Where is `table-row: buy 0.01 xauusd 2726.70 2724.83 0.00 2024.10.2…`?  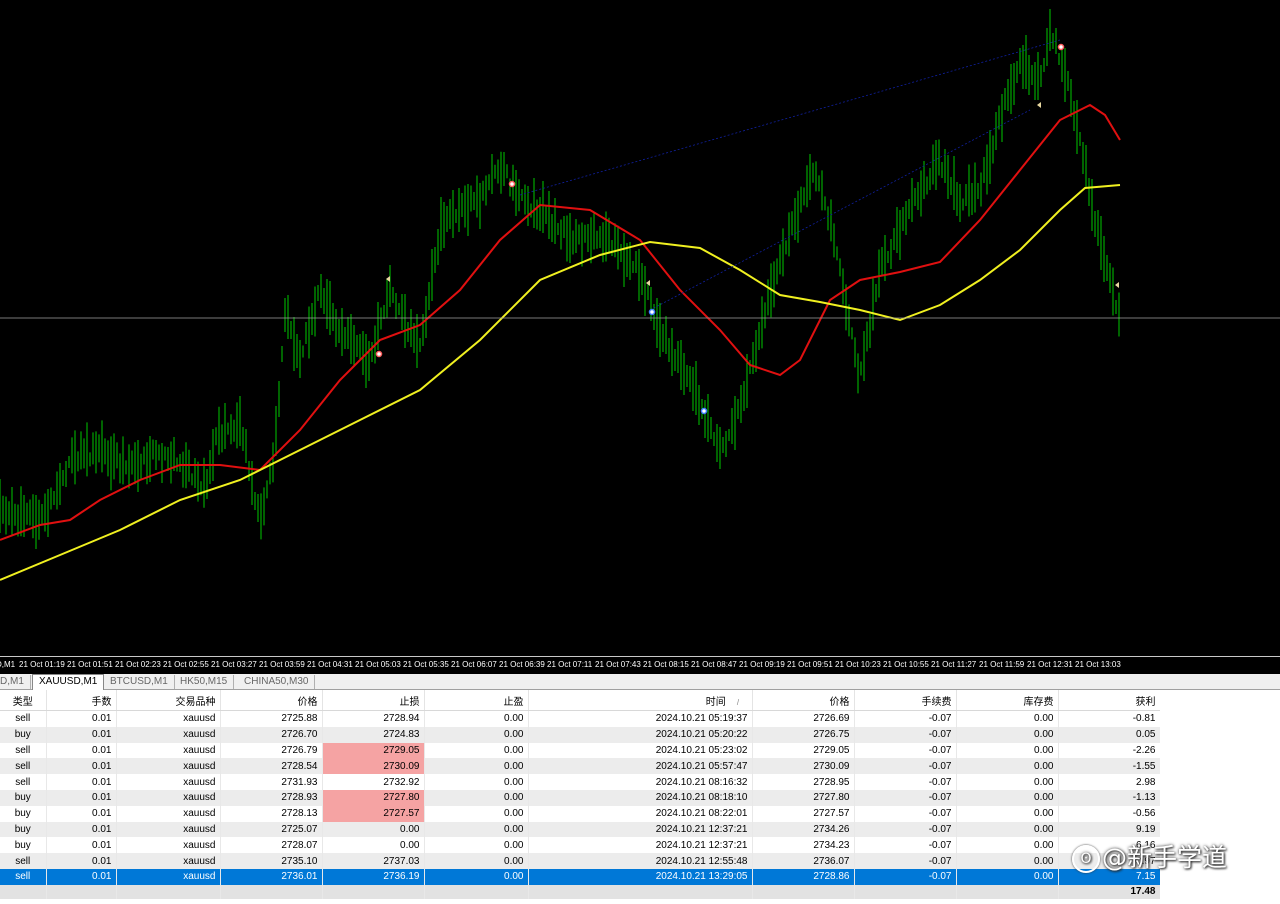 table-row: buy 0.01 xauusd 2726.70 2724.83 0.00 2024.10.2… is located at coordinates (580, 734).